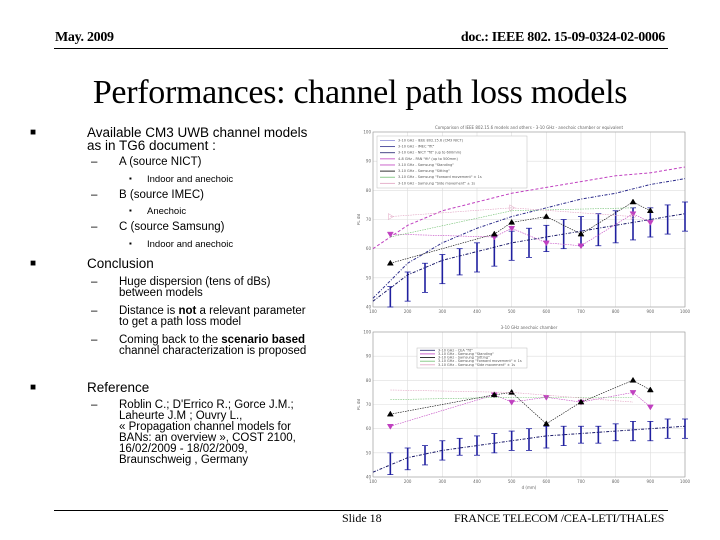 This screenshot has width=720, height=540. I want to click on footer-organization: FRANCE TELECOM /CEA-LETI/THALES, so click(559, 518).